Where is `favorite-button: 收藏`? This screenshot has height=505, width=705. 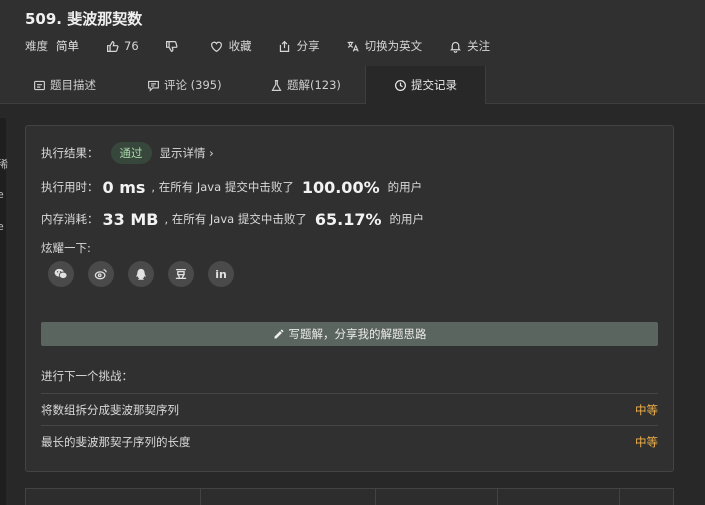
favorite-button: 收藏 is located at coordinates (231, 46).